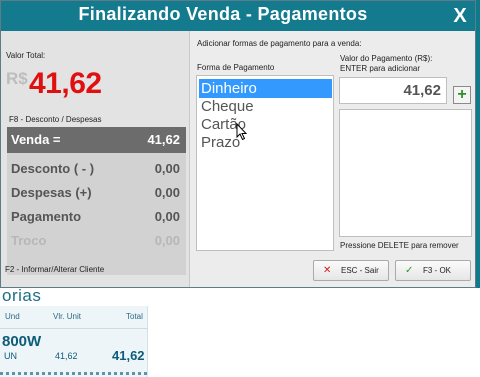 The image size is (480, 377). I want to click on add-payment-button: +, so click(462, 95).